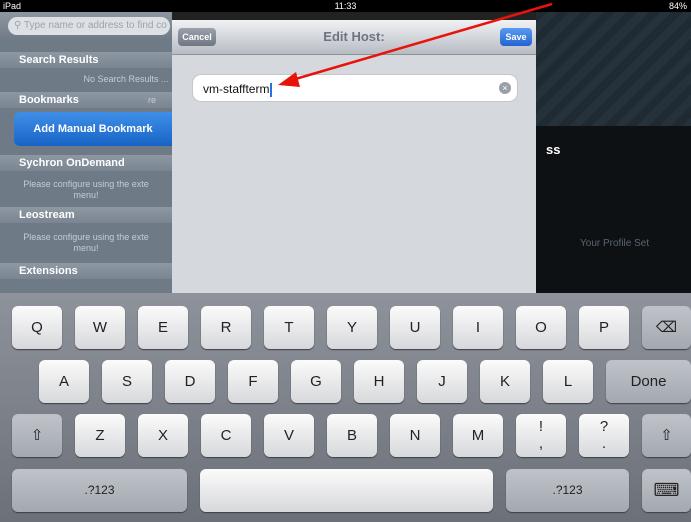  What do you see at coordinates (253, 381) in the screenshot?
I see `key-f: F` at bounding box center [253, 381].